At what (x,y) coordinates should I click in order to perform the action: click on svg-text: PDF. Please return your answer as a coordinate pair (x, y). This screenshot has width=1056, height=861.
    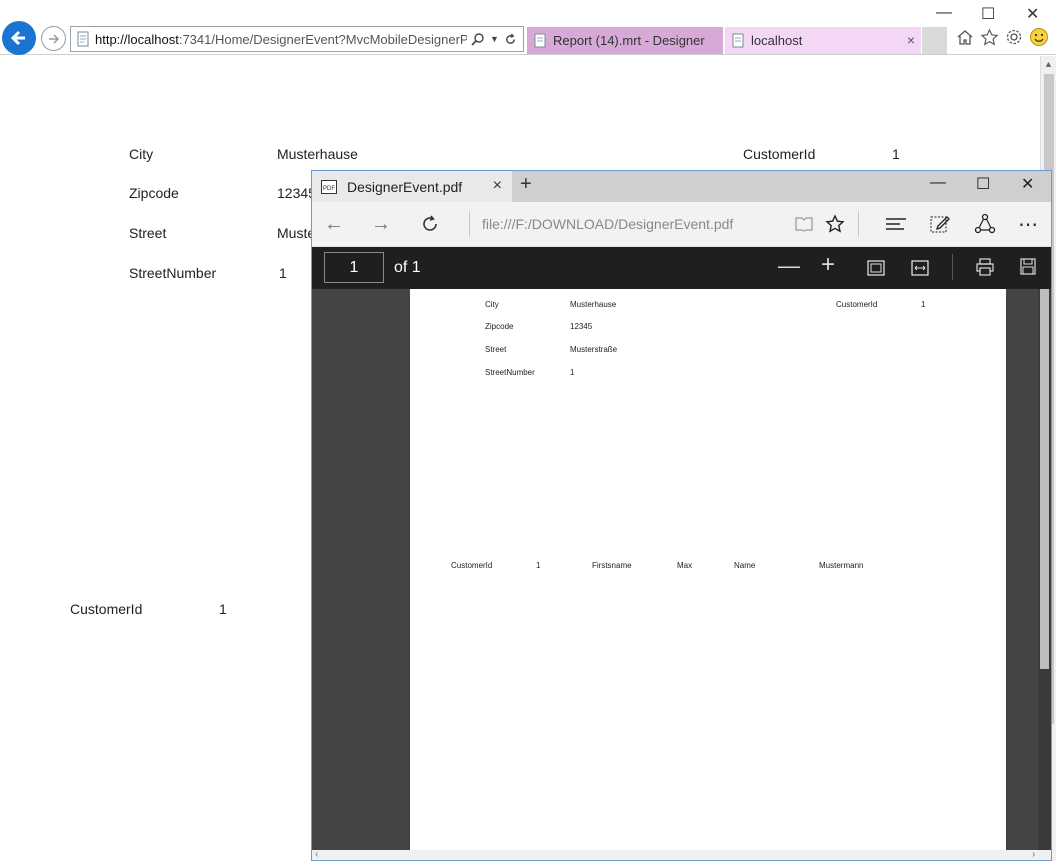
    Looking at the image, I should click on (329, 189).